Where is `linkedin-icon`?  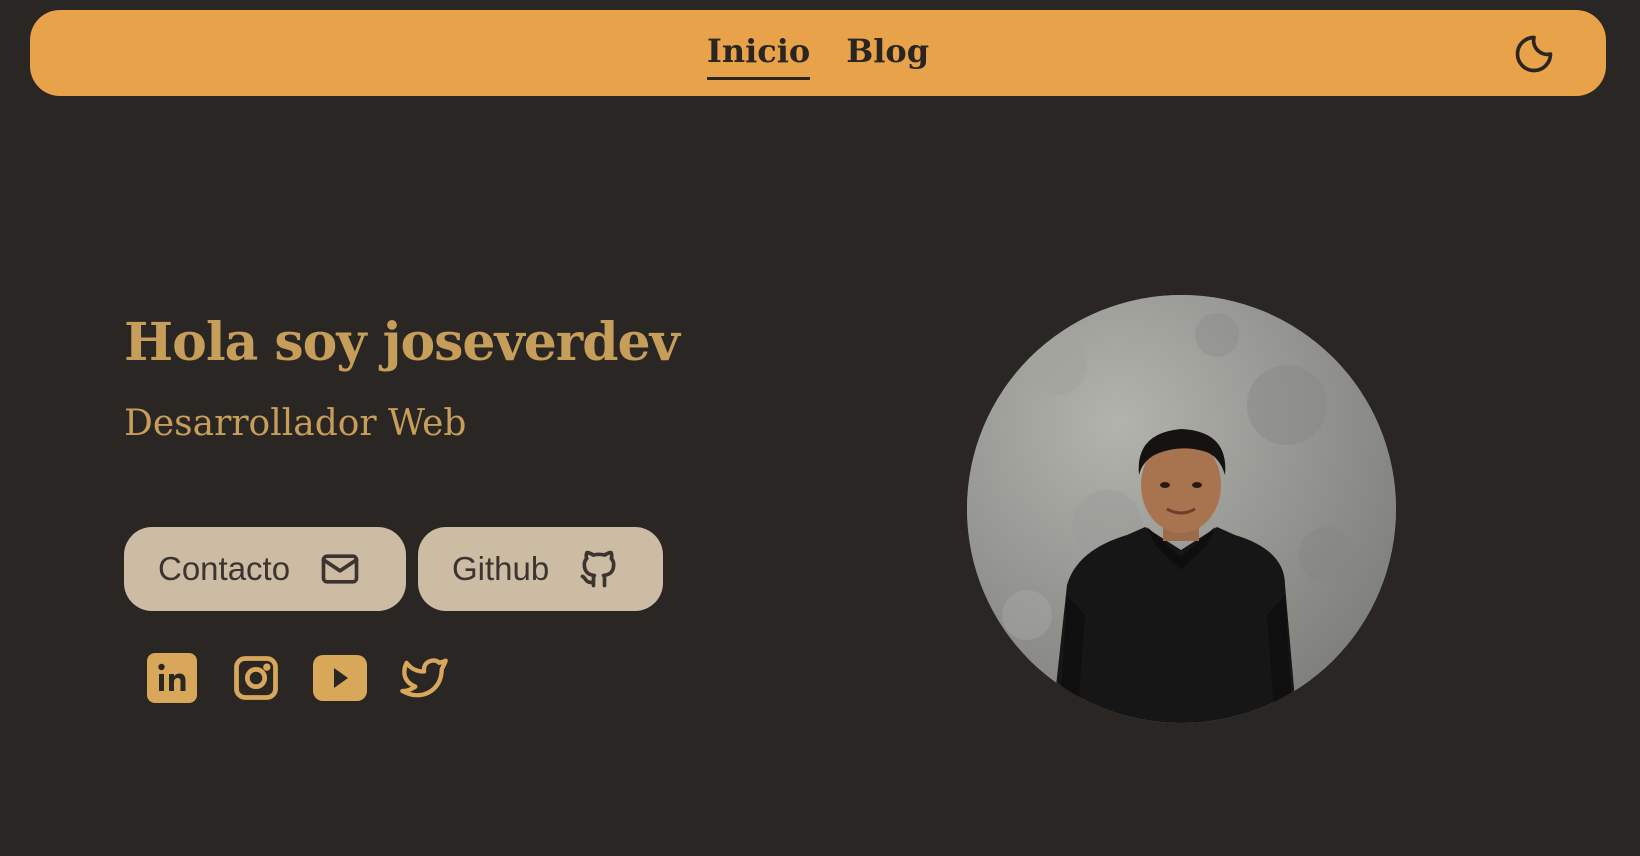 linkedin-icon is located at coordinates (172, 678).